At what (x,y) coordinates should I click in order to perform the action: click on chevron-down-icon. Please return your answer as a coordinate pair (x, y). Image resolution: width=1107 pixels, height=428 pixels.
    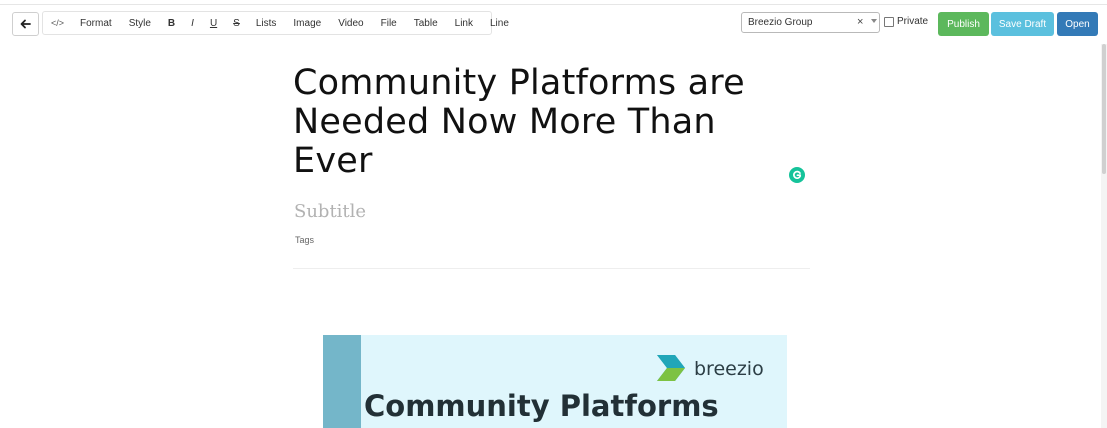
    Looking at the image, I should click on (874, 21).